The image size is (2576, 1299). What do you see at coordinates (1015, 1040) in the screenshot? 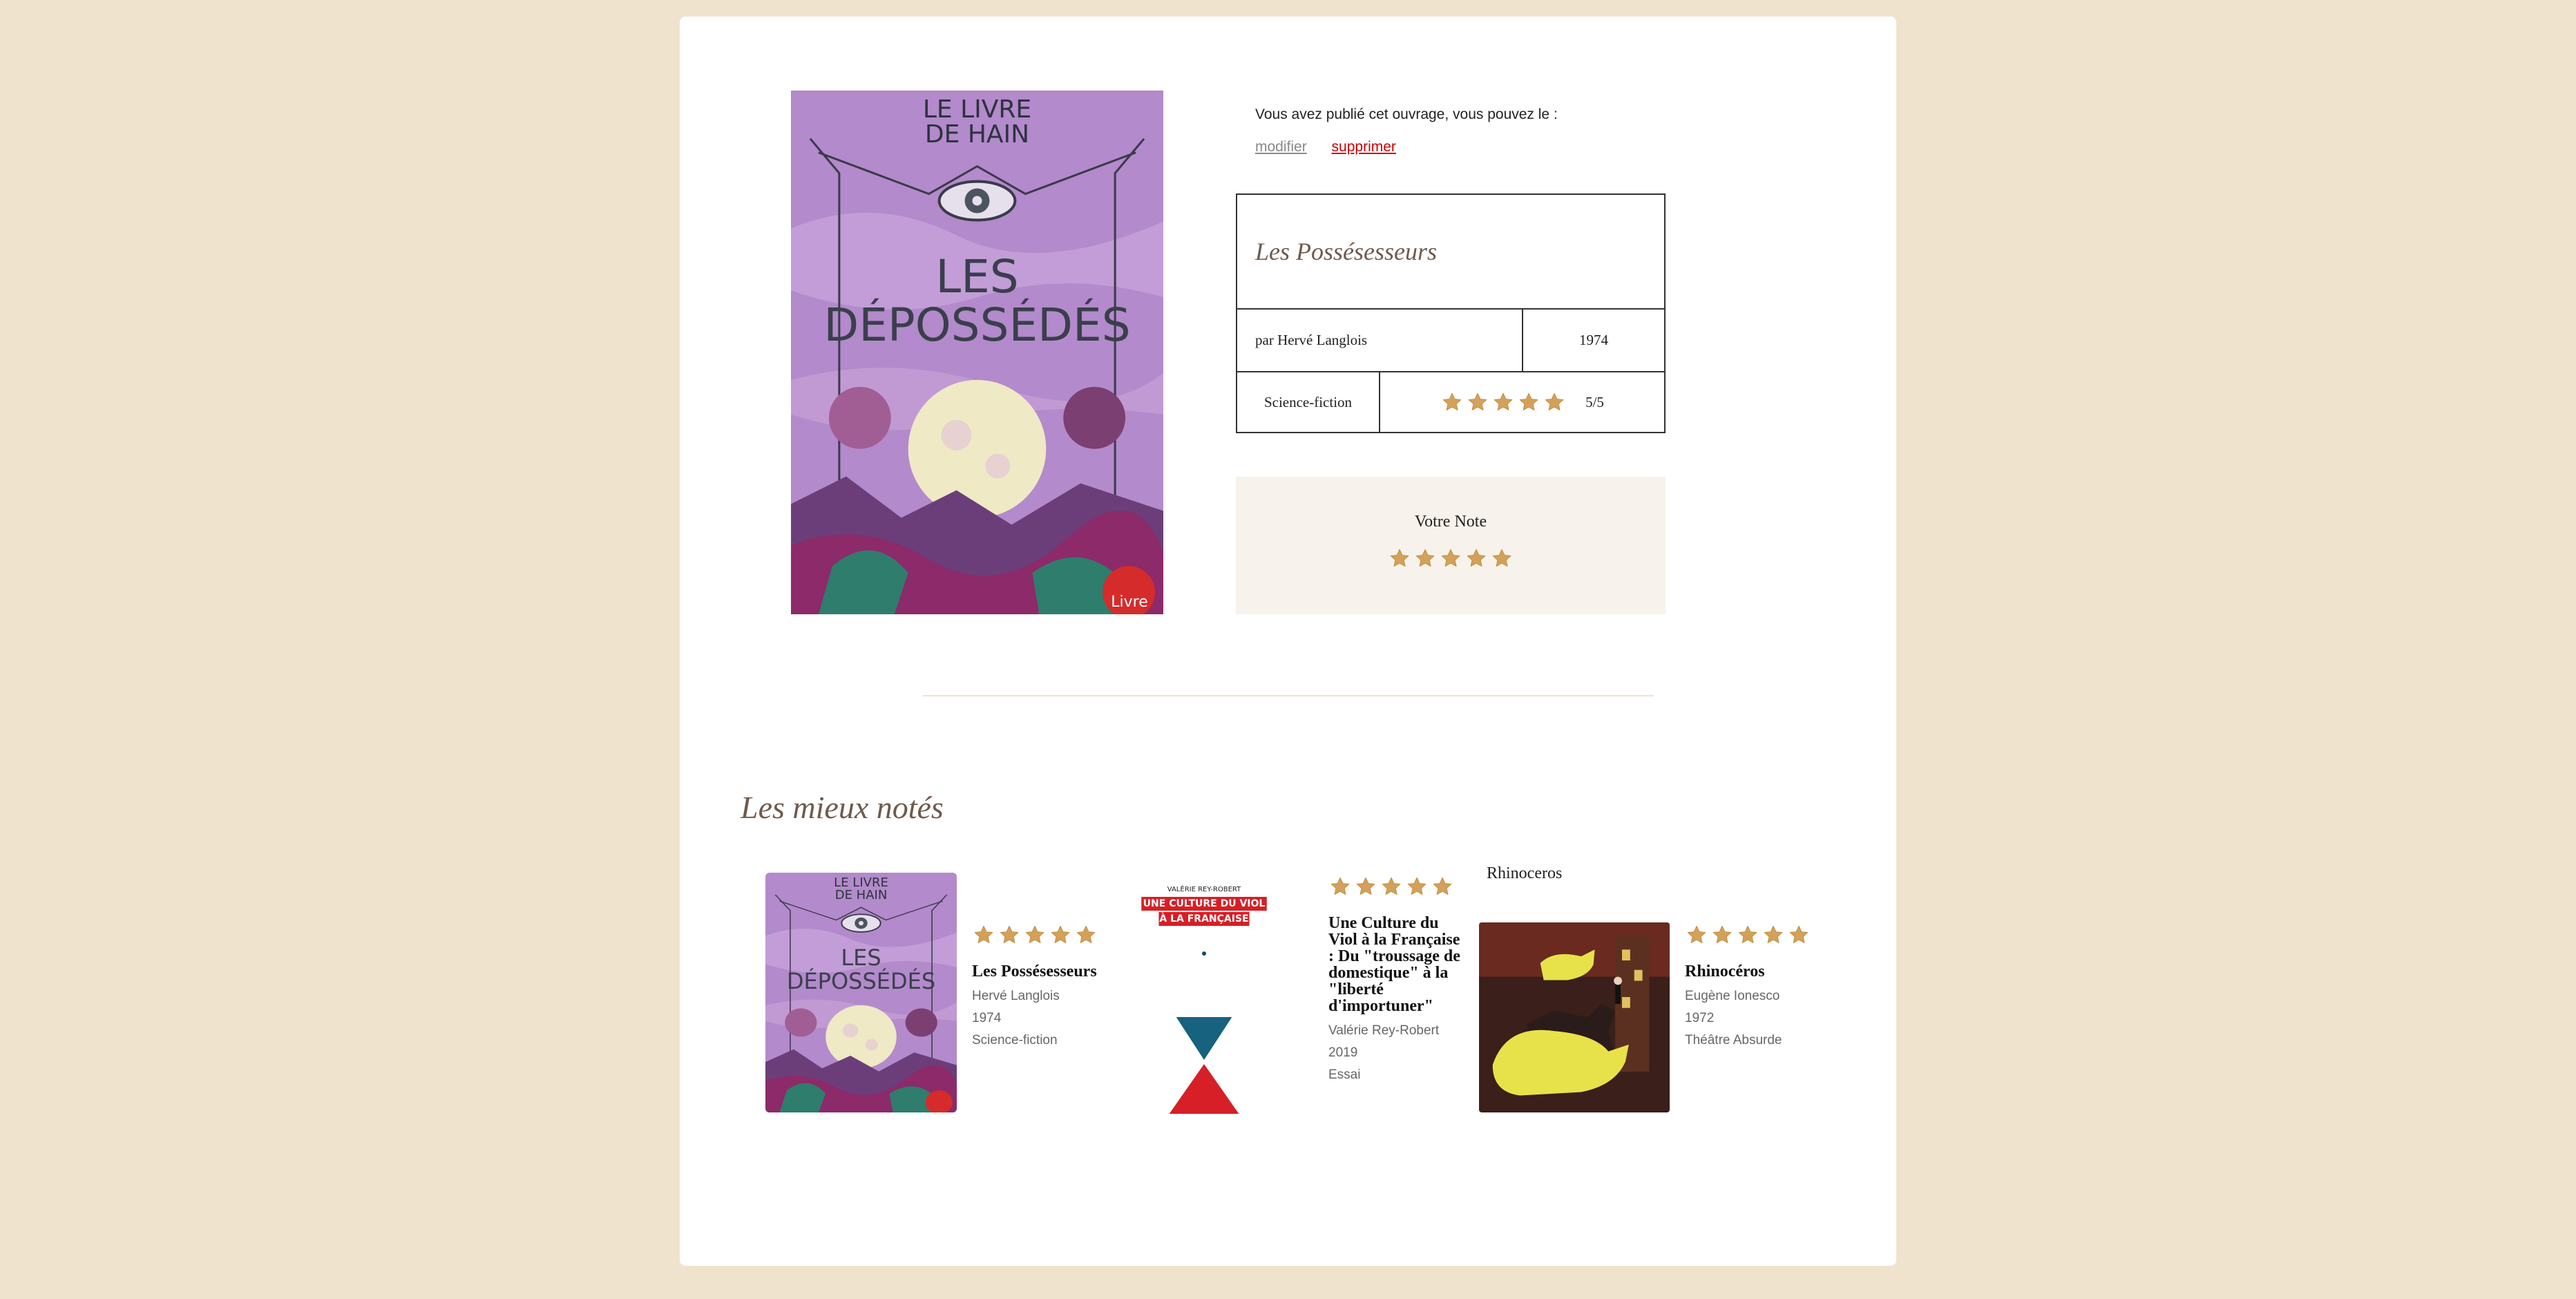
I see `item-genre: Science-fiction` at bounding box center [1015, 1040].